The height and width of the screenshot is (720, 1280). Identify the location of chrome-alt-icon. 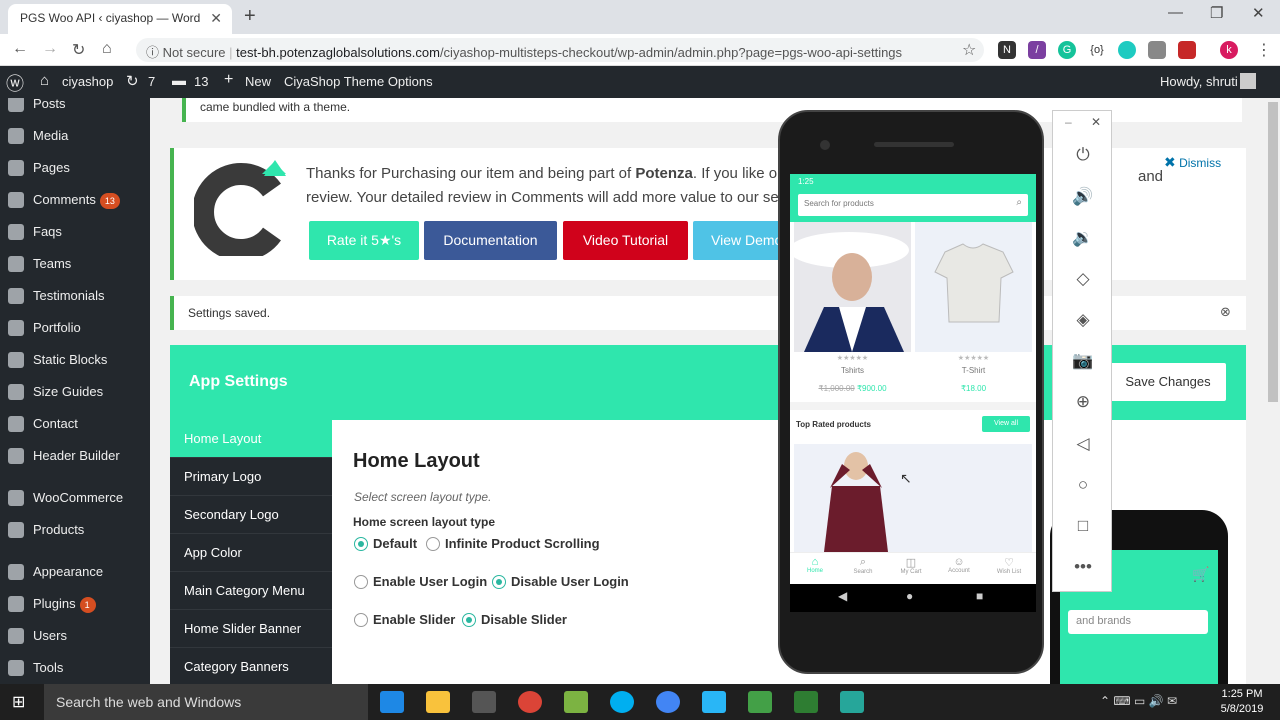
(668, 702).